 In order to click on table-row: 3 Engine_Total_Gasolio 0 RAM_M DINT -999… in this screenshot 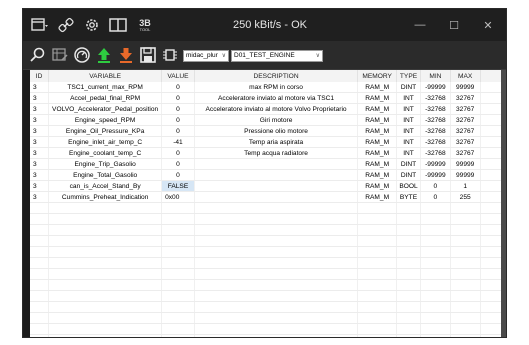, I will do `click(268, 175)`.